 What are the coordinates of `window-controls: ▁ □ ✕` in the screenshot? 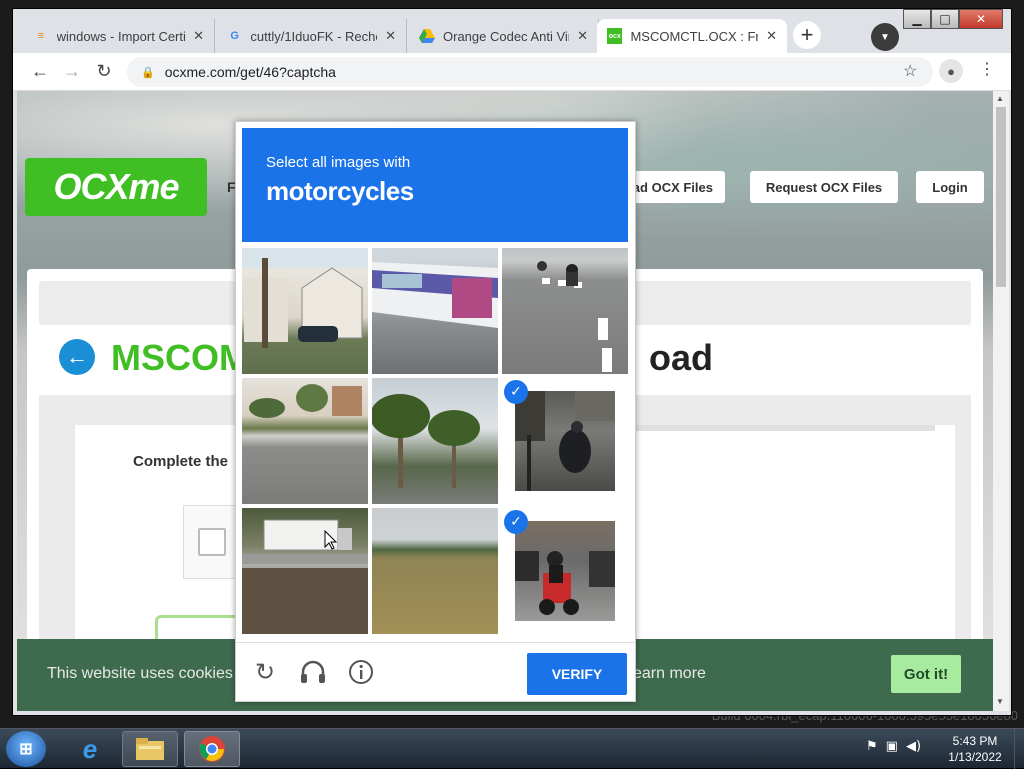 It's located at (953, 19).